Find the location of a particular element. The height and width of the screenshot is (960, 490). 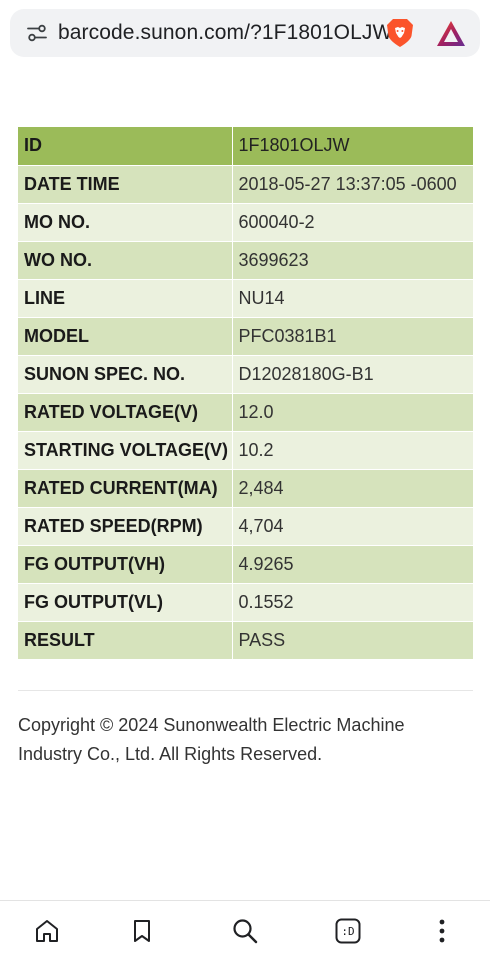

row-value: 3699623 is located at coordinates (352, 260).